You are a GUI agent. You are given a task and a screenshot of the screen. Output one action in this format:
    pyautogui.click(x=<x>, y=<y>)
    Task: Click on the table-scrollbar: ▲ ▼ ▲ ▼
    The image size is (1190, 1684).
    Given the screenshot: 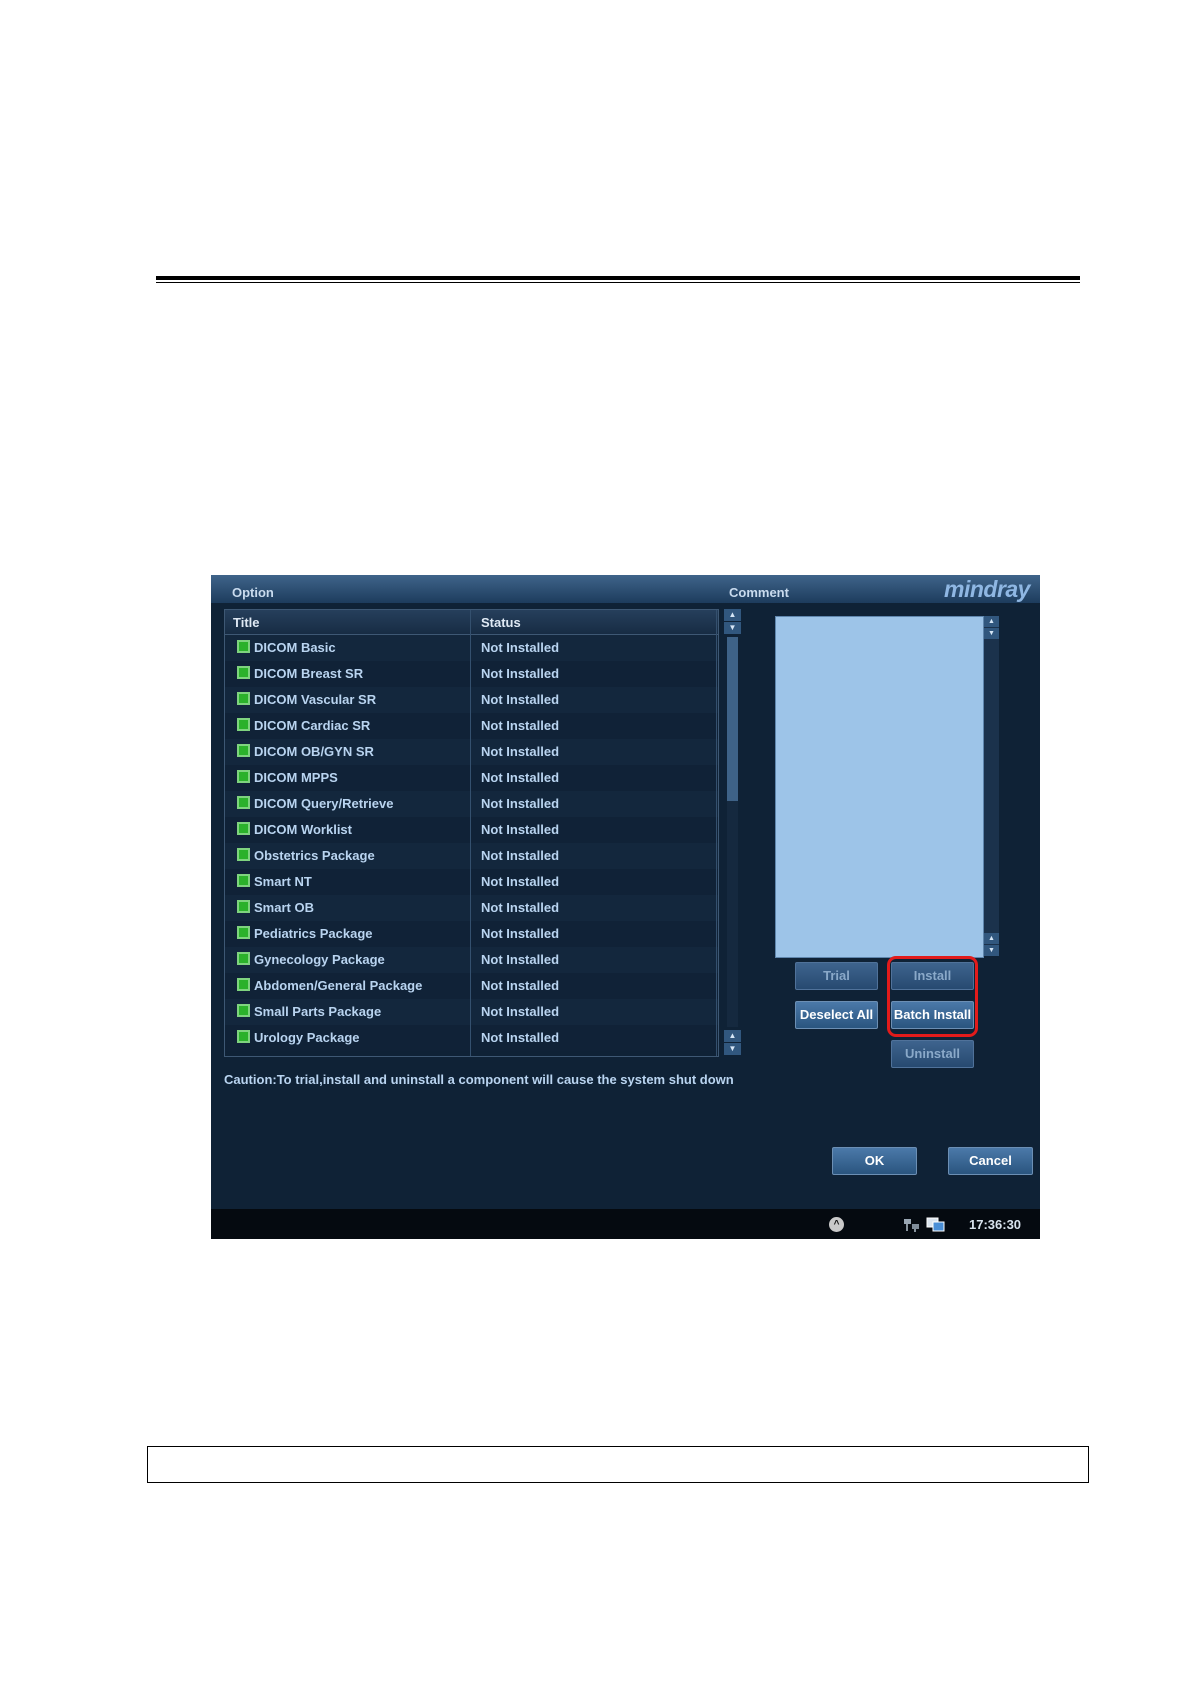 What is the action you would take?
    pyautogui.click(x=732, y=832)
    